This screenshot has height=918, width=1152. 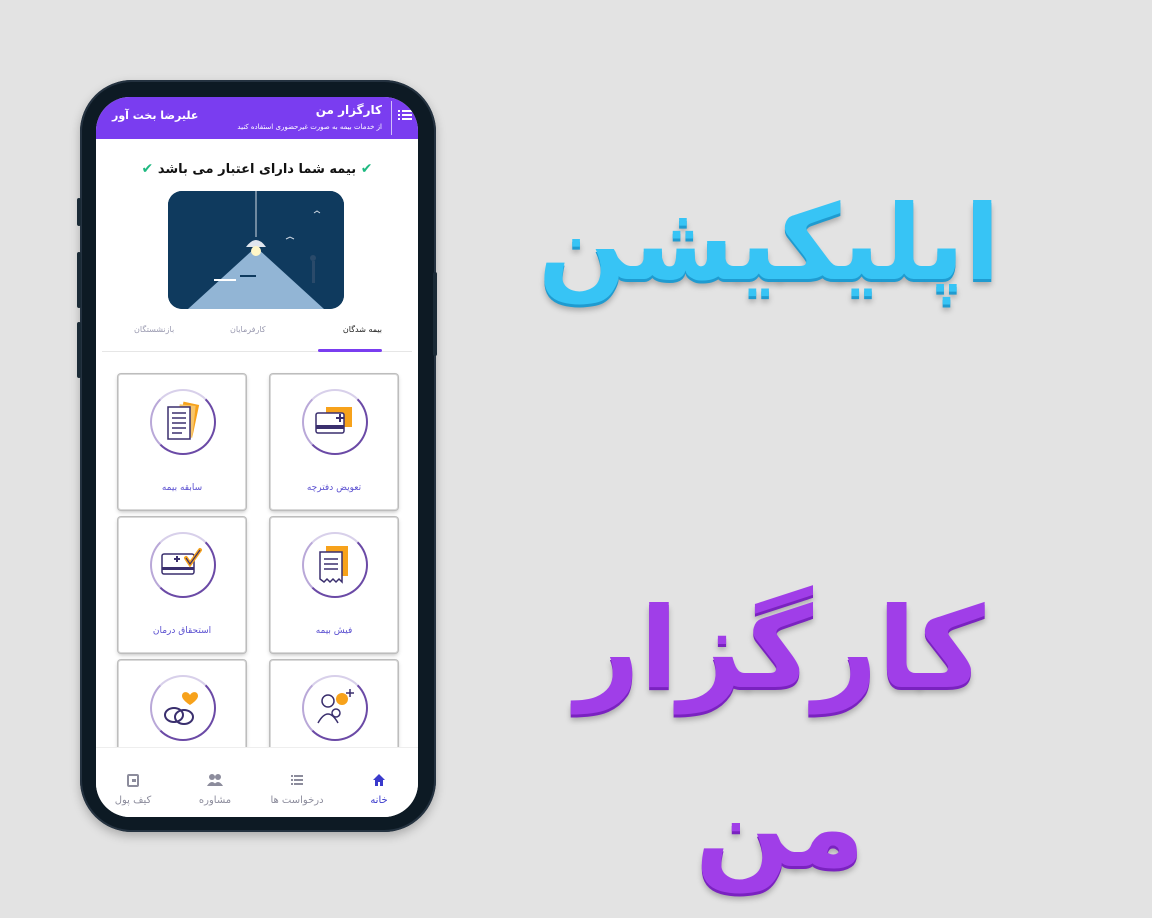 I want to click on service-card-insurance-receipt: فیش بیمه, so click(x=334, y=585).